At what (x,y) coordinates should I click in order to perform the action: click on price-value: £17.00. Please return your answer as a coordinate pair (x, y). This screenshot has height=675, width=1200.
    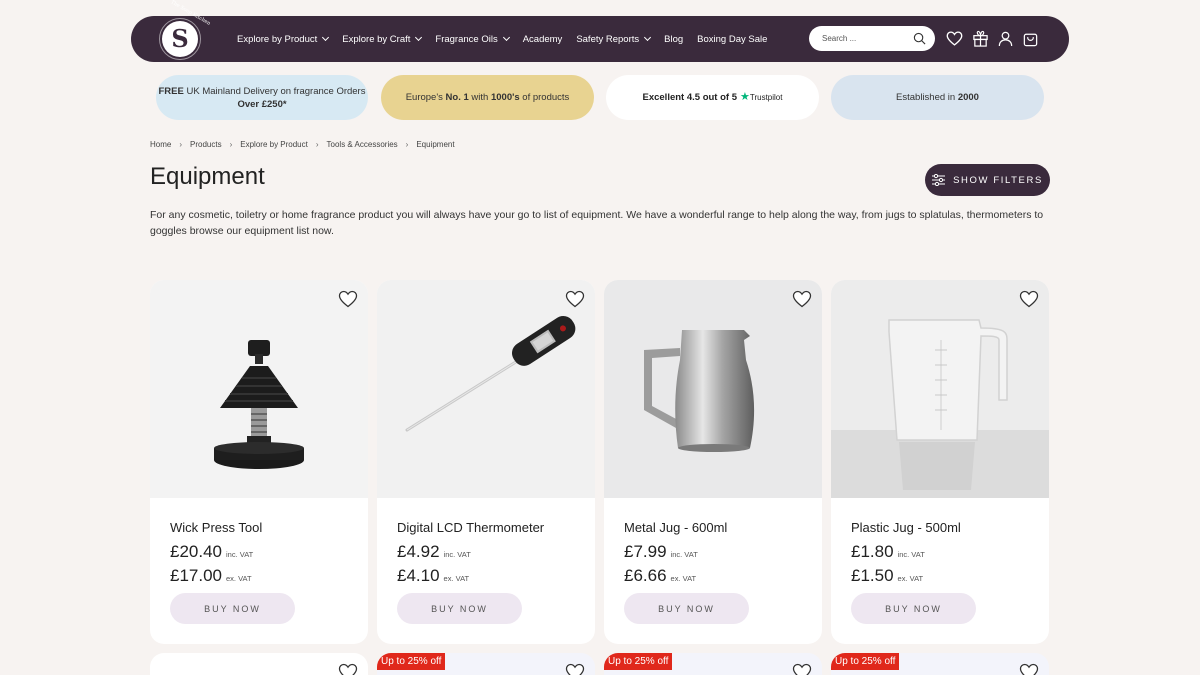
    Looking at the image, I should click on (196, 575).